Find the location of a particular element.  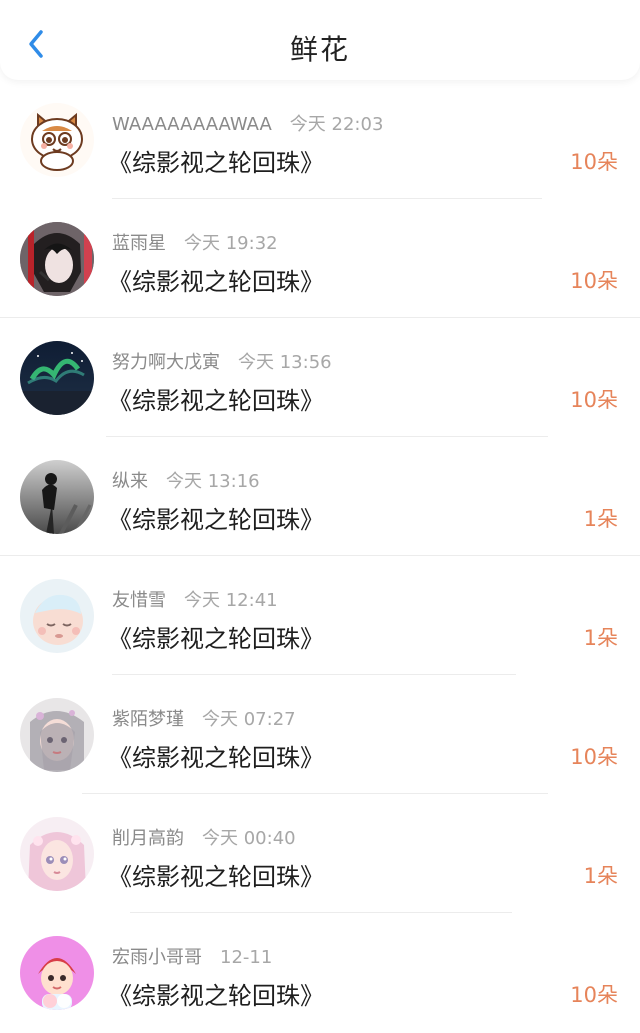

cartoon-boy-avatar-icon is located at coordinates (57, 973).